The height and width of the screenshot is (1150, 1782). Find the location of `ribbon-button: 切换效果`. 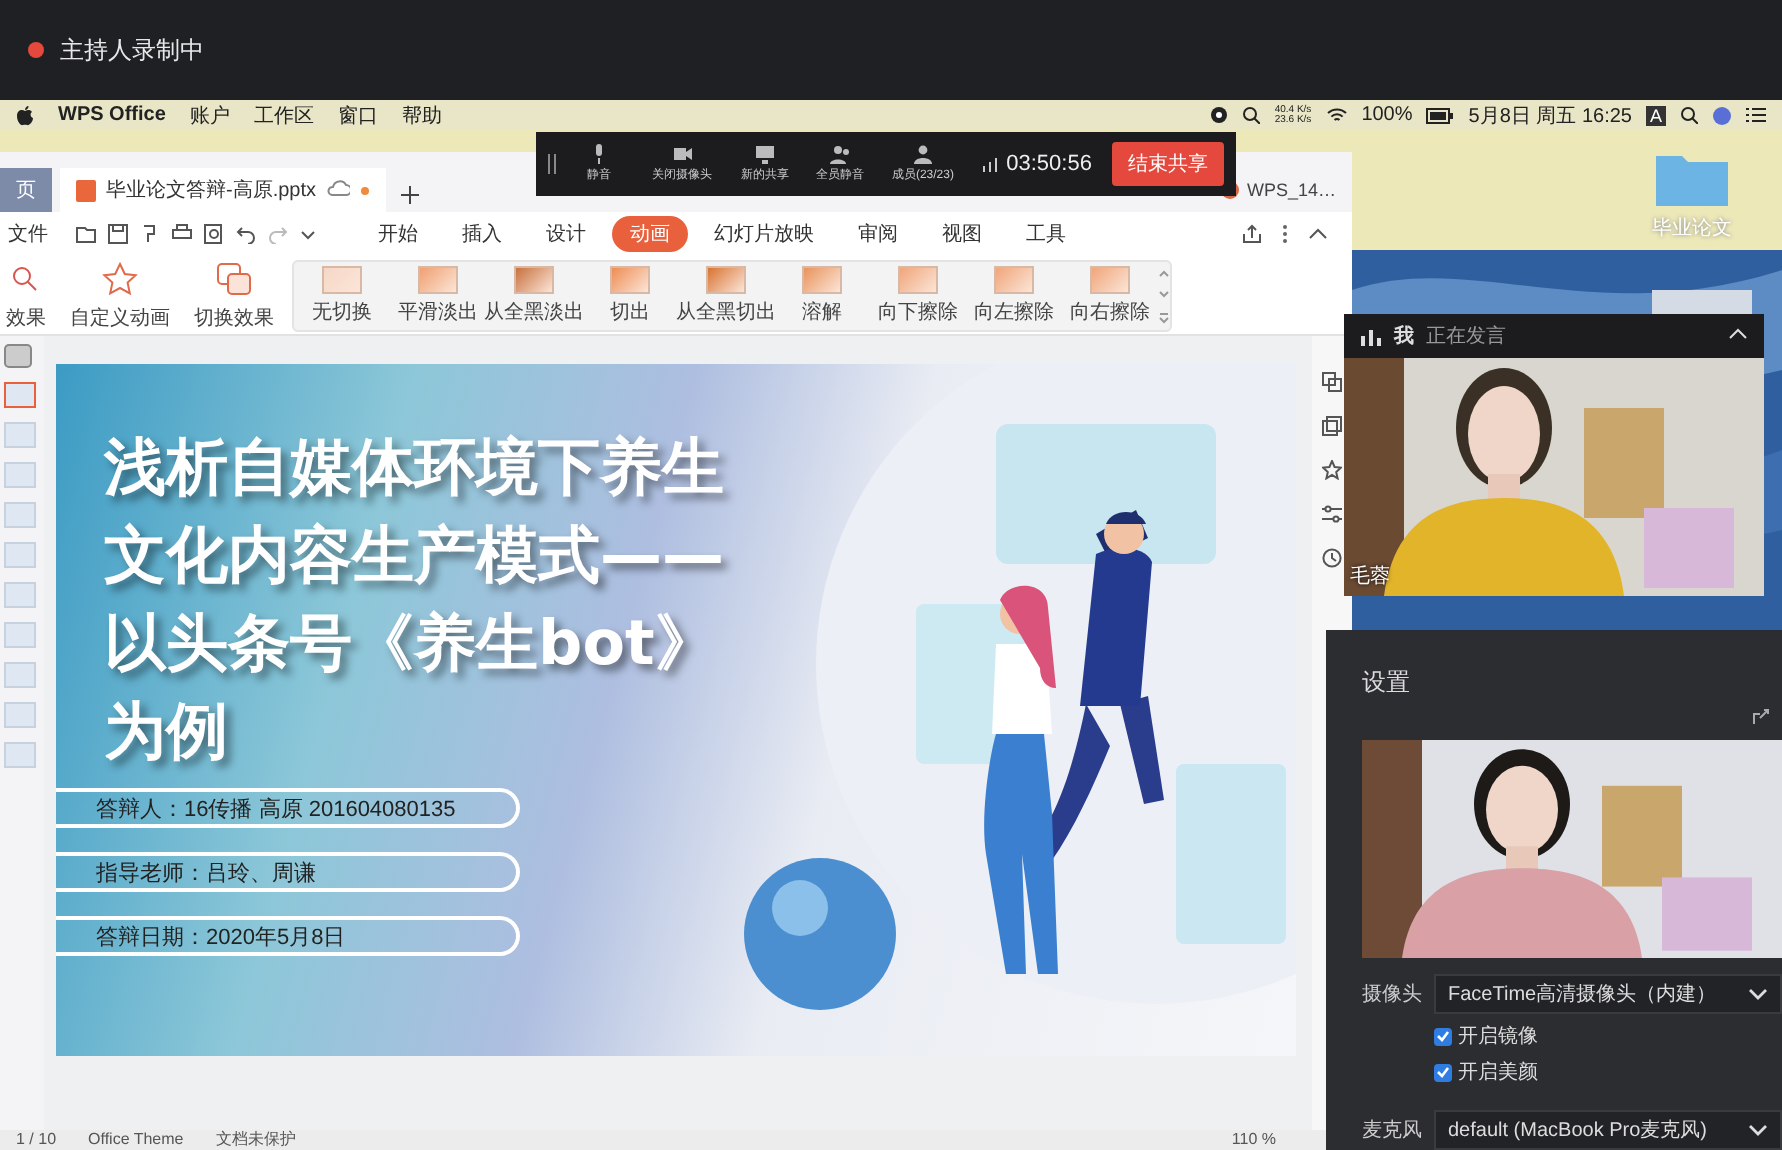

ribbon-button: 切换效果 is located at coordinates (234, 295).